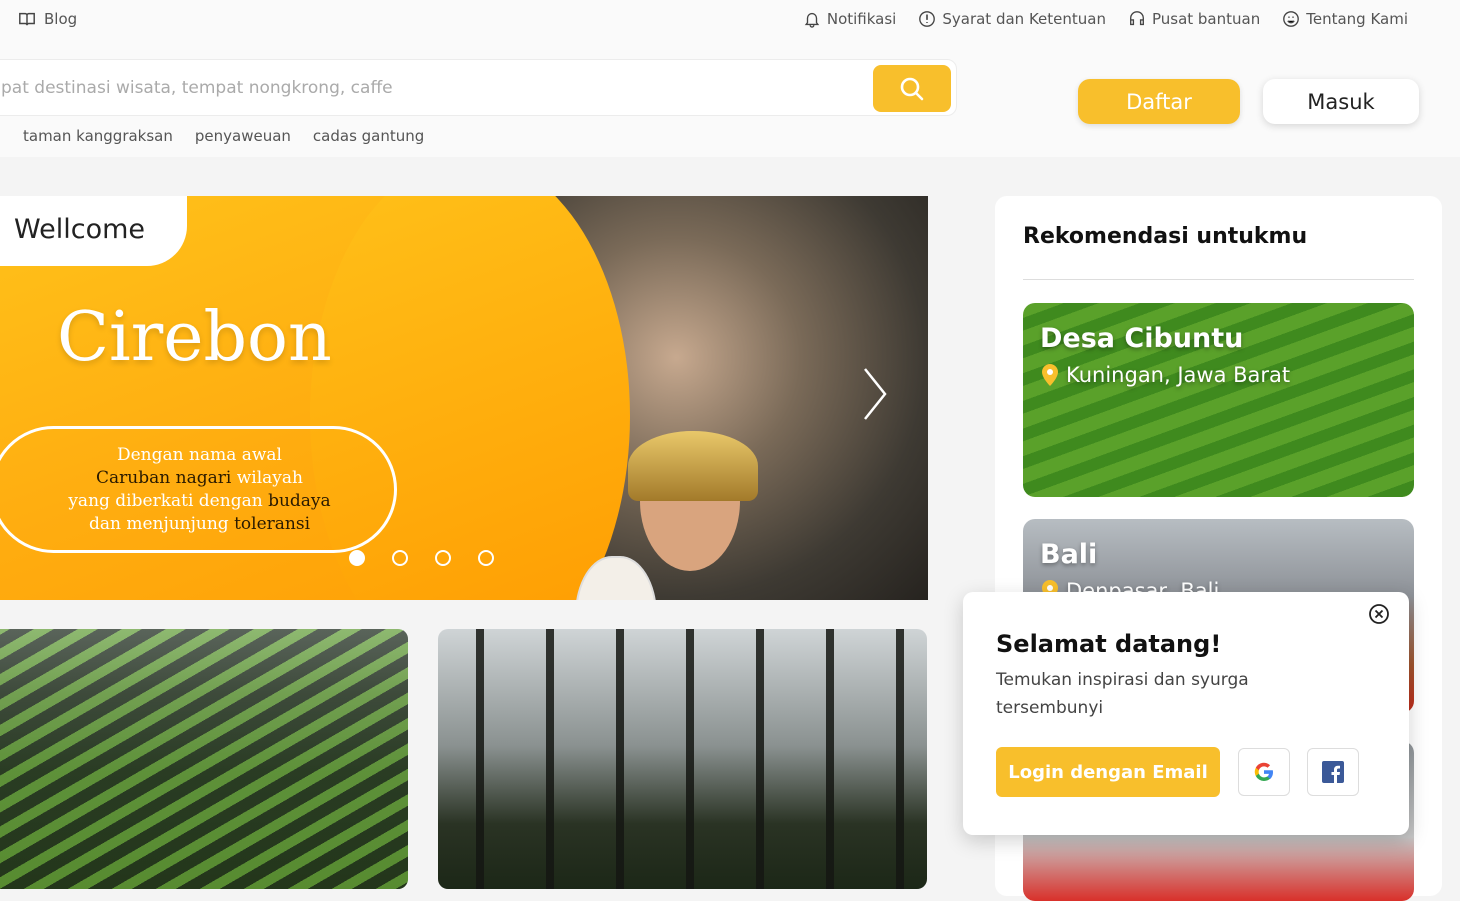  I want to click on tagline-bold: toleransi, so click(272, 523).